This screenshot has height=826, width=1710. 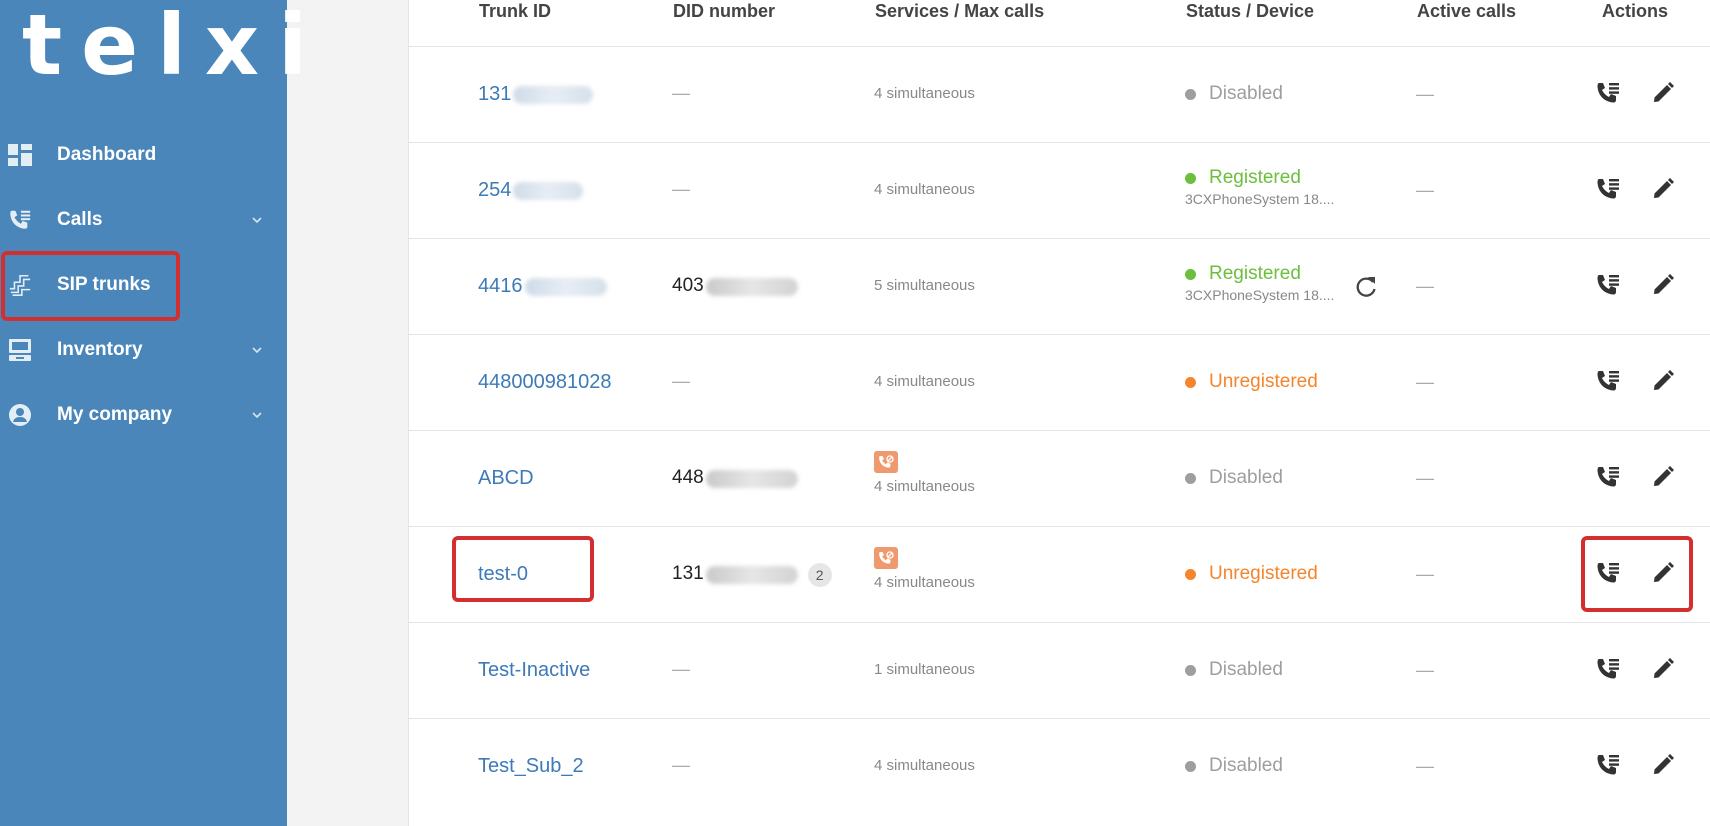 I want to click on trunk-id-link: Test_Sub_2, so click(x=531, y=766).